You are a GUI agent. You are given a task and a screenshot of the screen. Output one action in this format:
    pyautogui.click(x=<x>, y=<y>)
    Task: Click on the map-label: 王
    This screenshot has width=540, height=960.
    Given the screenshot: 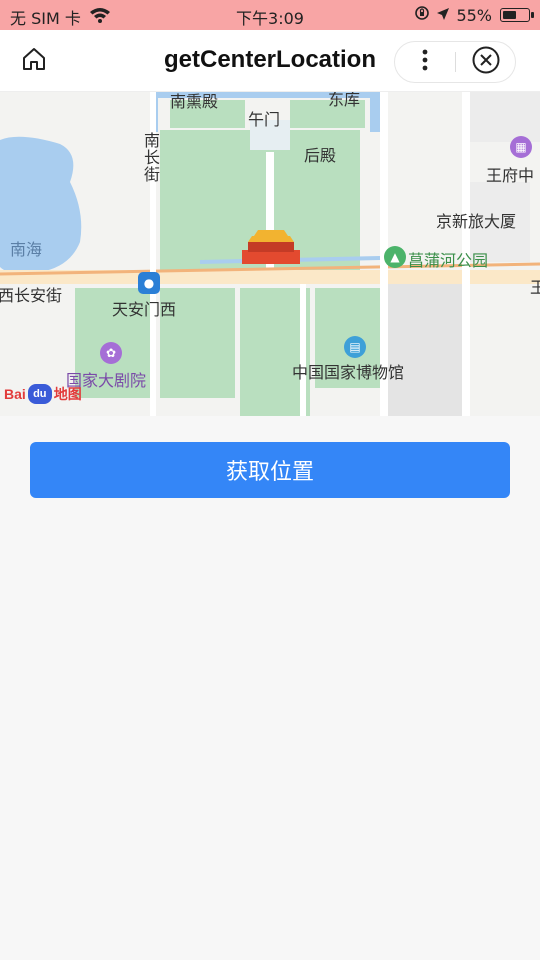 What is the action you would take?
    pyautogui.click(x=535, y=287)
    